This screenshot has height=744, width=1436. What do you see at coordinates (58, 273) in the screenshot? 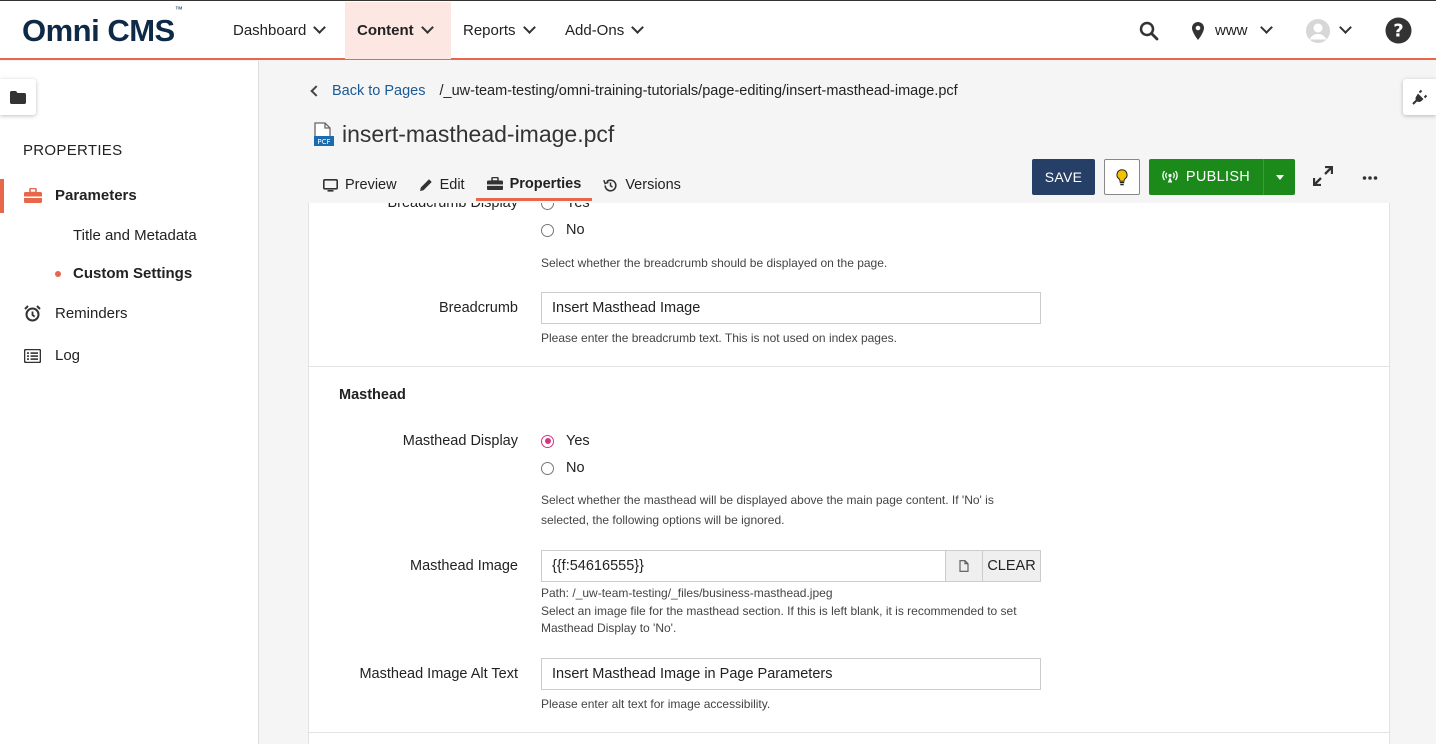
I see `active-dot-icon` at bounding box center [58, 273].